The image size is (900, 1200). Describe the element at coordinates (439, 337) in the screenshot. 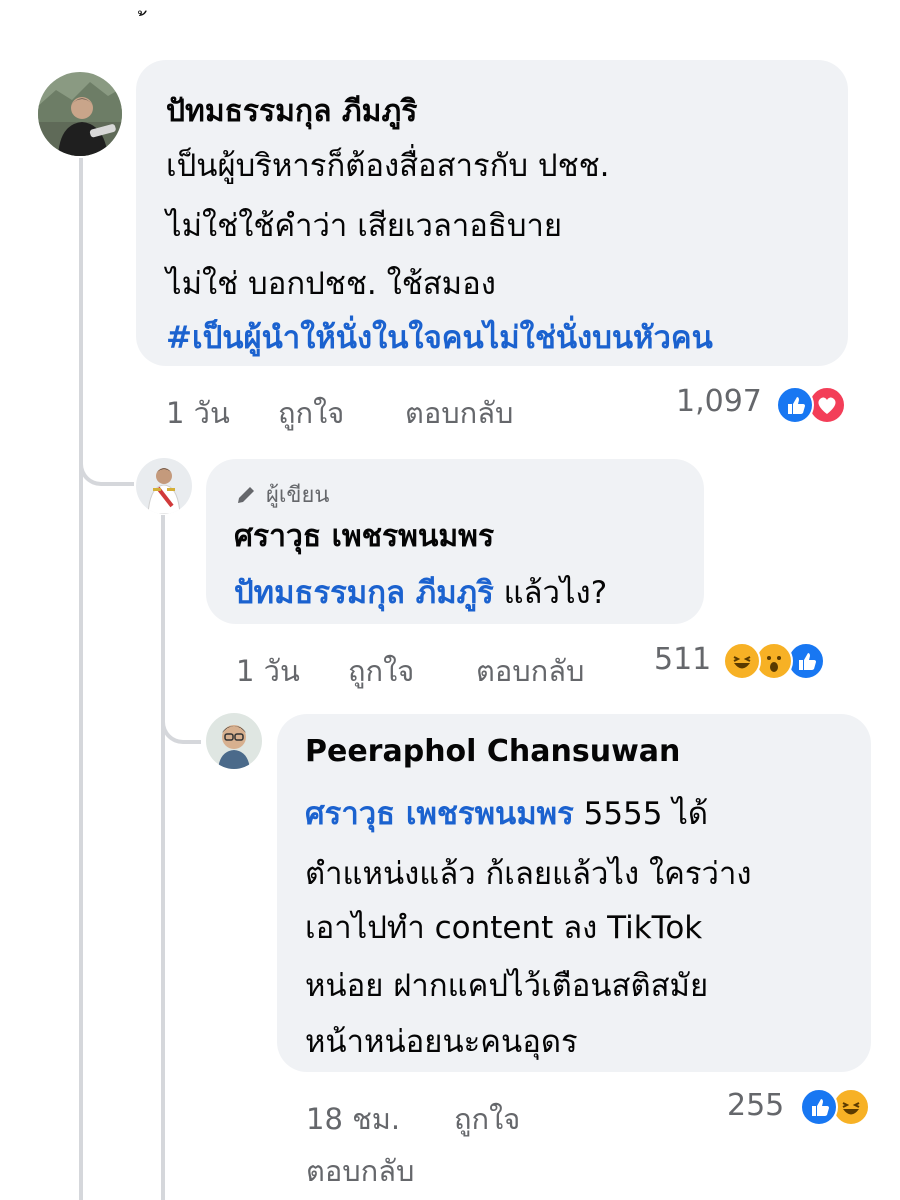

I see `hashtag-link: #เป็นผู้นำให้นั่งในใจคนไม่ใช่นั่งบนหัวคน` at that location.